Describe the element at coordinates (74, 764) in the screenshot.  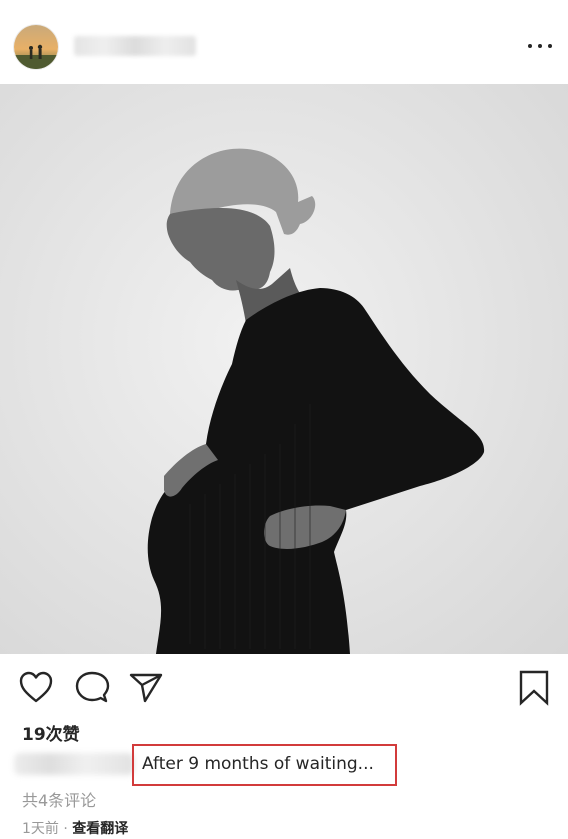
I see `caption-username-blurred` at that location.